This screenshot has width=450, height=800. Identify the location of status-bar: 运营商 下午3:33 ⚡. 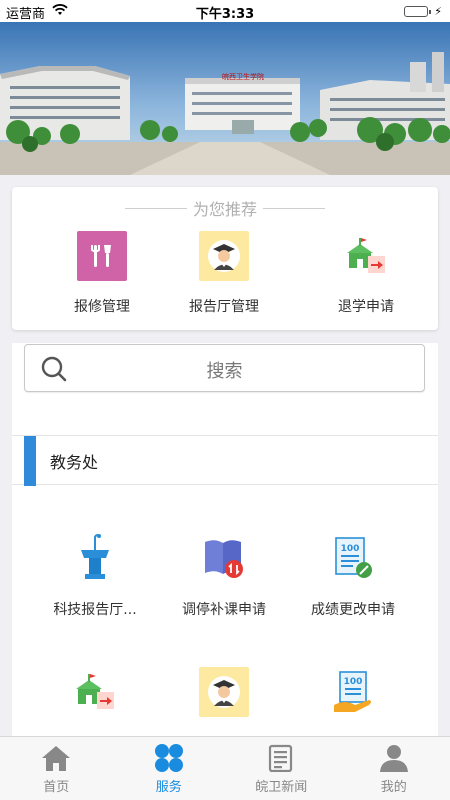
(225, 11).